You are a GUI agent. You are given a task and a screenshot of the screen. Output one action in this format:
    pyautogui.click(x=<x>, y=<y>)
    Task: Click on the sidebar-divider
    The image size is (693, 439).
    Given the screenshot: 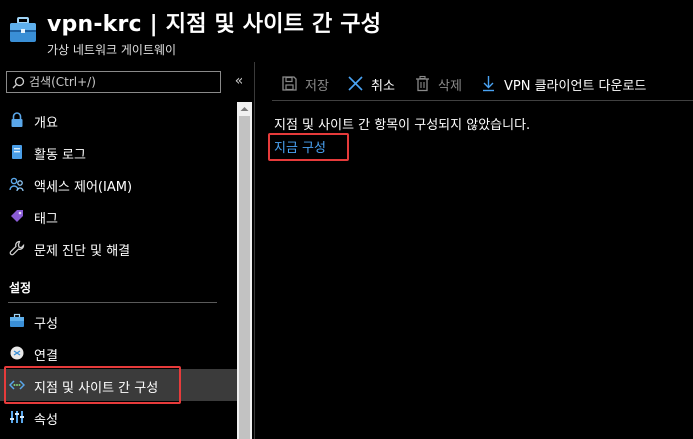 What is the action you would take?
    pyautogui.click(x=254, y=250)
    